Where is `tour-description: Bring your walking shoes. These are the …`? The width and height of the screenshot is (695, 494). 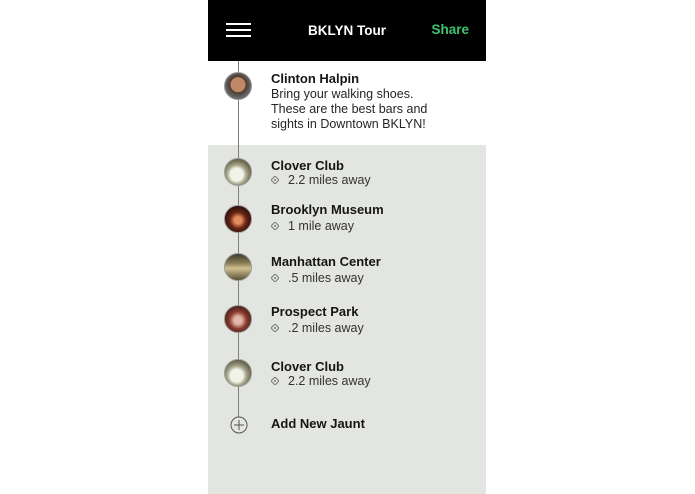 tour-description: Bring your walking shoes. These are the … is located at coordinates (349, 109).